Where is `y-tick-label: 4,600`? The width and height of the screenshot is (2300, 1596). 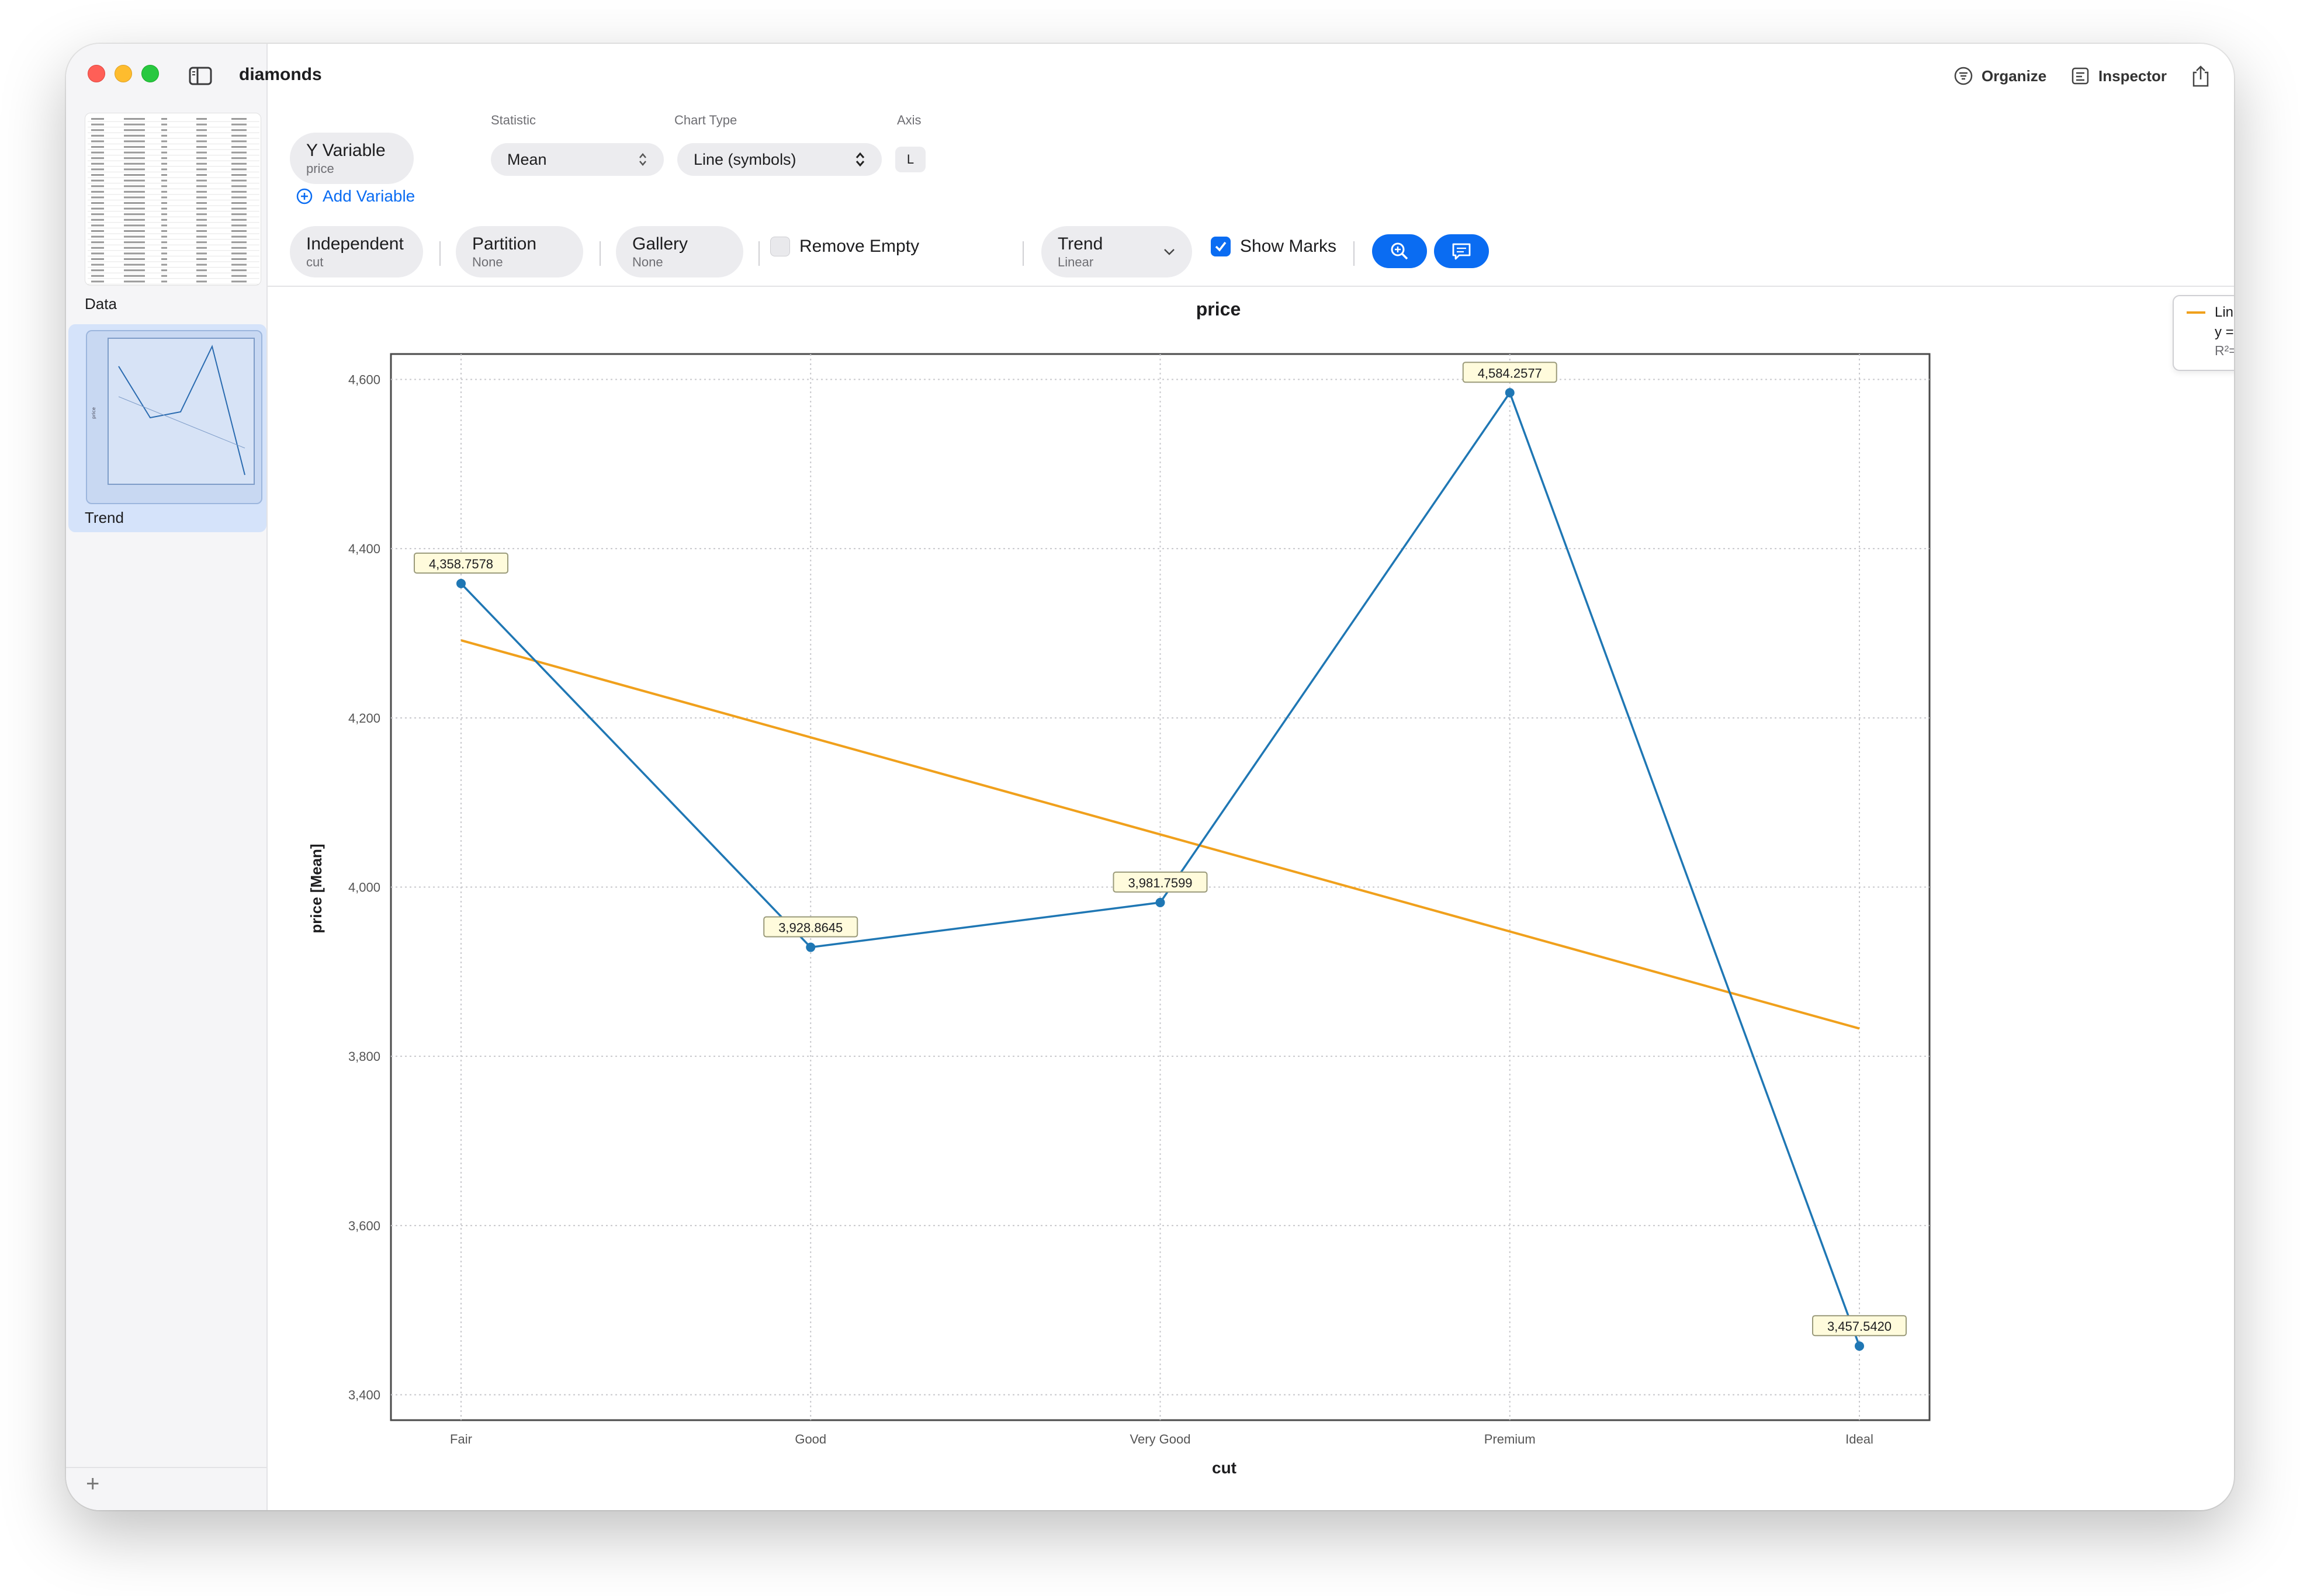
y-tick-label: 4,600 is located at coordinates (364, 379).